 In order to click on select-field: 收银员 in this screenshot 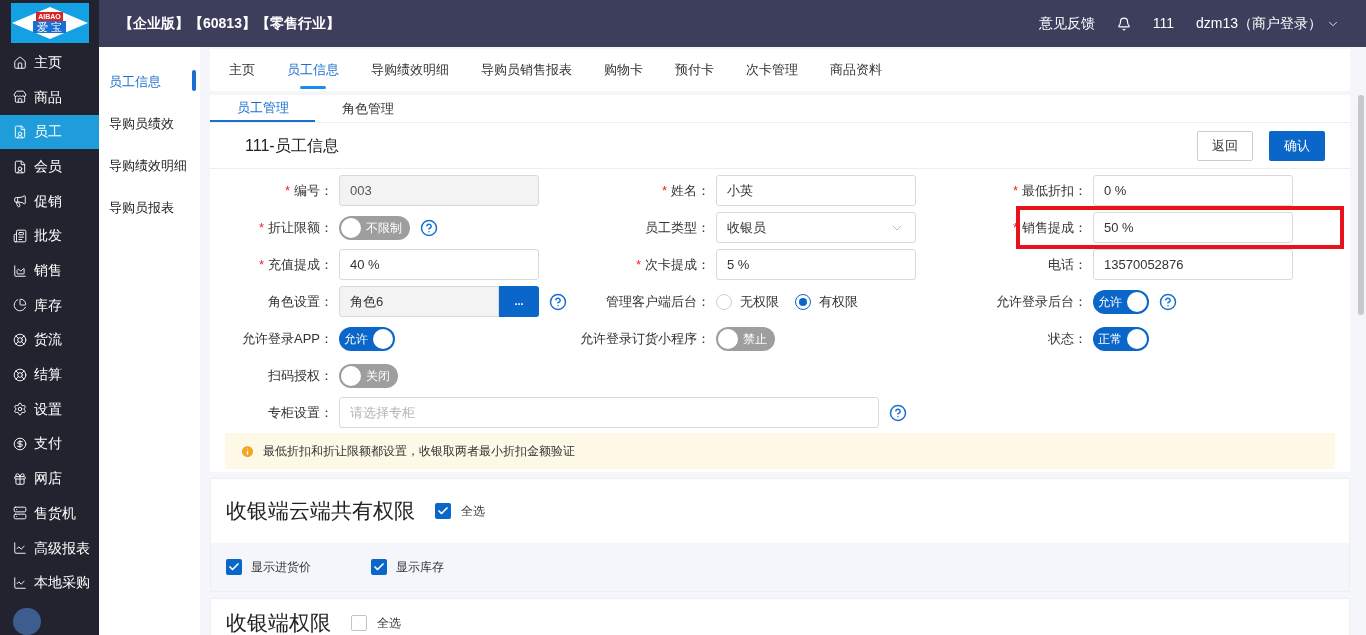, I will do `click(816, 227)`.